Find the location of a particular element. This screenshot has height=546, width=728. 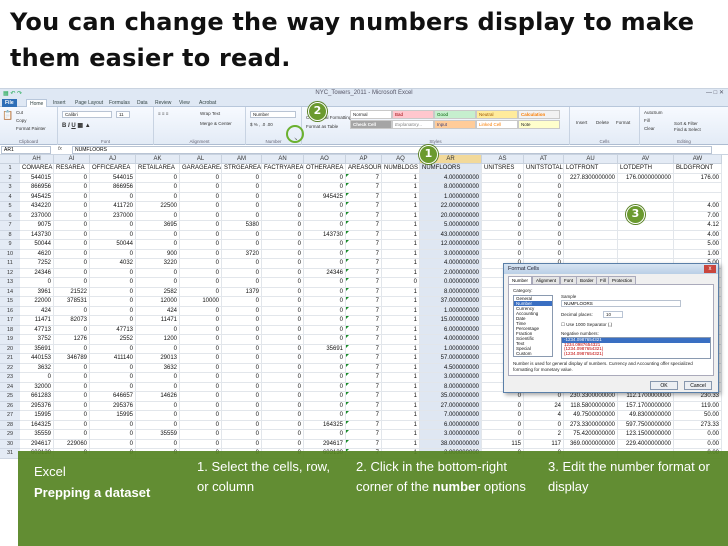

table-cell: 9075 is located at coordinates (37, 226).